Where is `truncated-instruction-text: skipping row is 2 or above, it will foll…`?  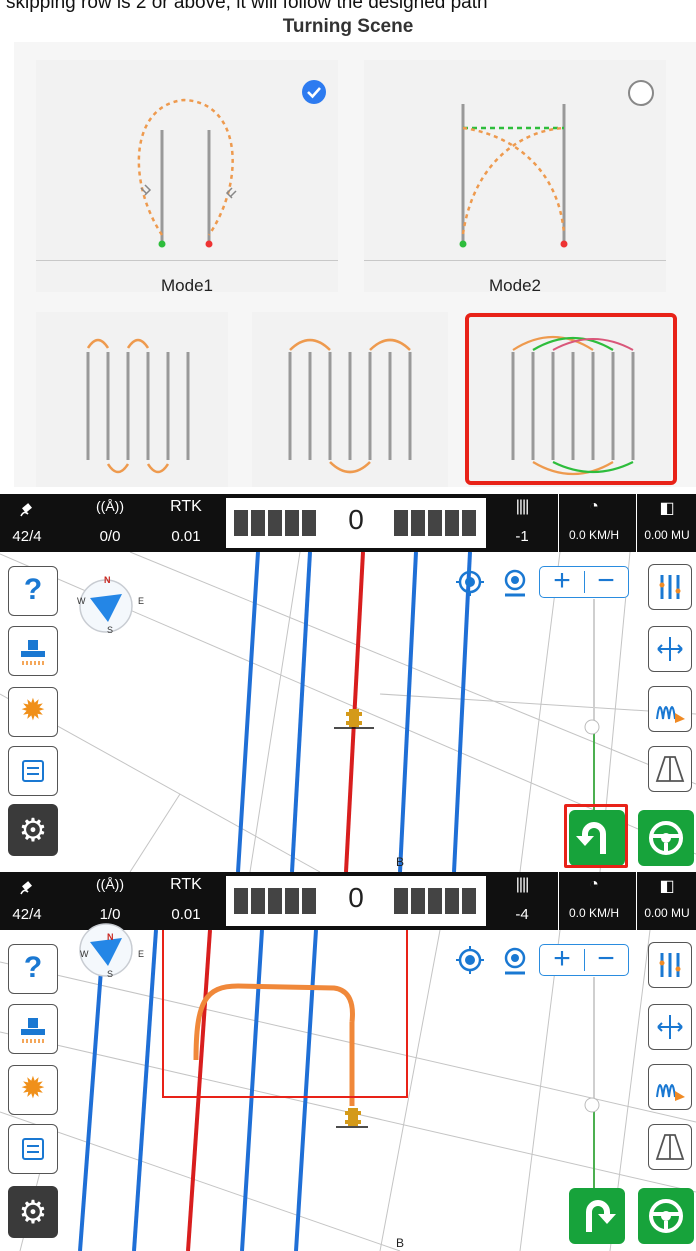 truncated-instruction-text: skipping row is 2 or above, it will foll… is located at coordinates (247, 6).